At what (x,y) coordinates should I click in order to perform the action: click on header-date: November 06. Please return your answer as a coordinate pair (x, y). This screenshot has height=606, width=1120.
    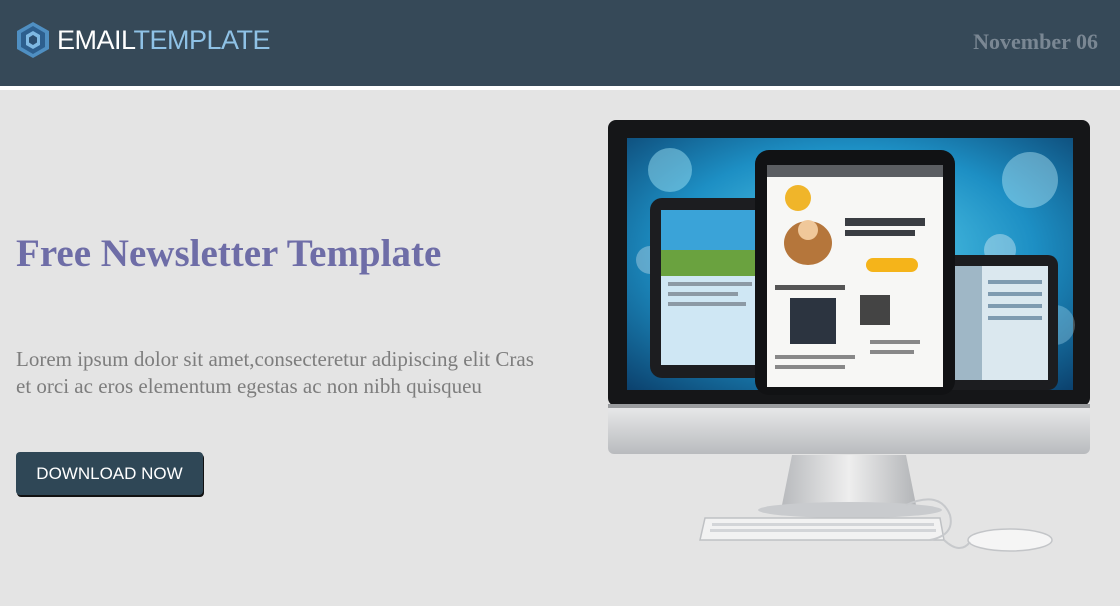
    Looking at the image, I should click on (1035, 41).